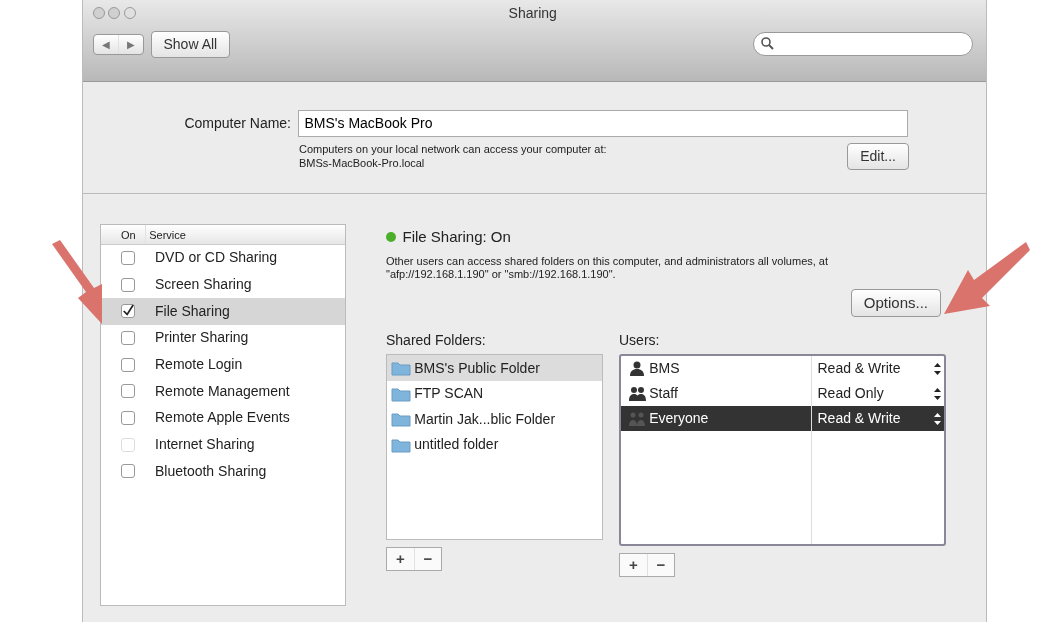 The height and width of the screenshot is (622, 1041). I want to click on user-name: BMS, so click(664, 369).